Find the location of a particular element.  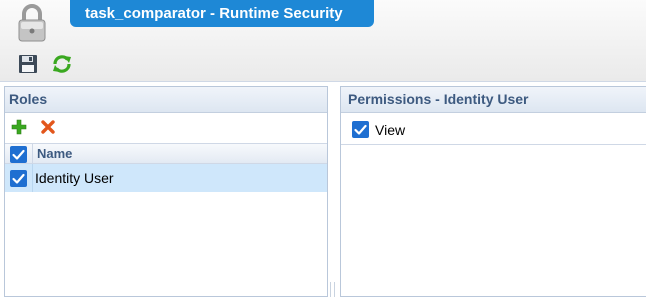

floppy-disk-icon is located at coordinates (28, 66).